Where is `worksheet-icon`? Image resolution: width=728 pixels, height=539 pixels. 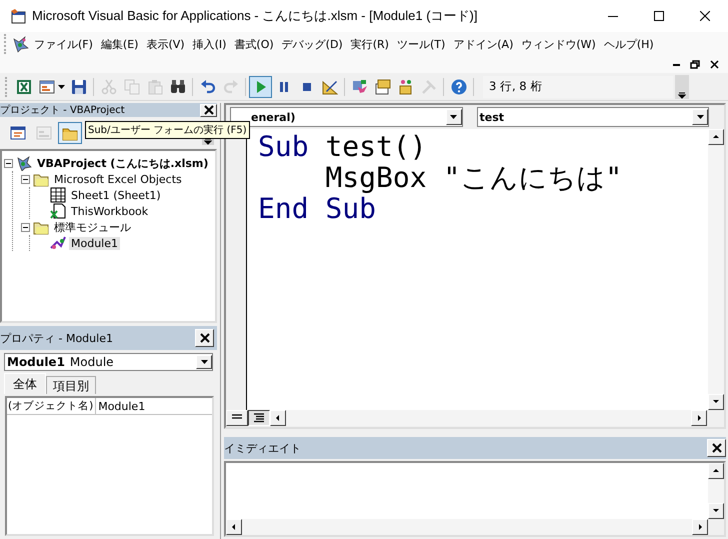
worksheet-icon is located at coordinates (58, 195).